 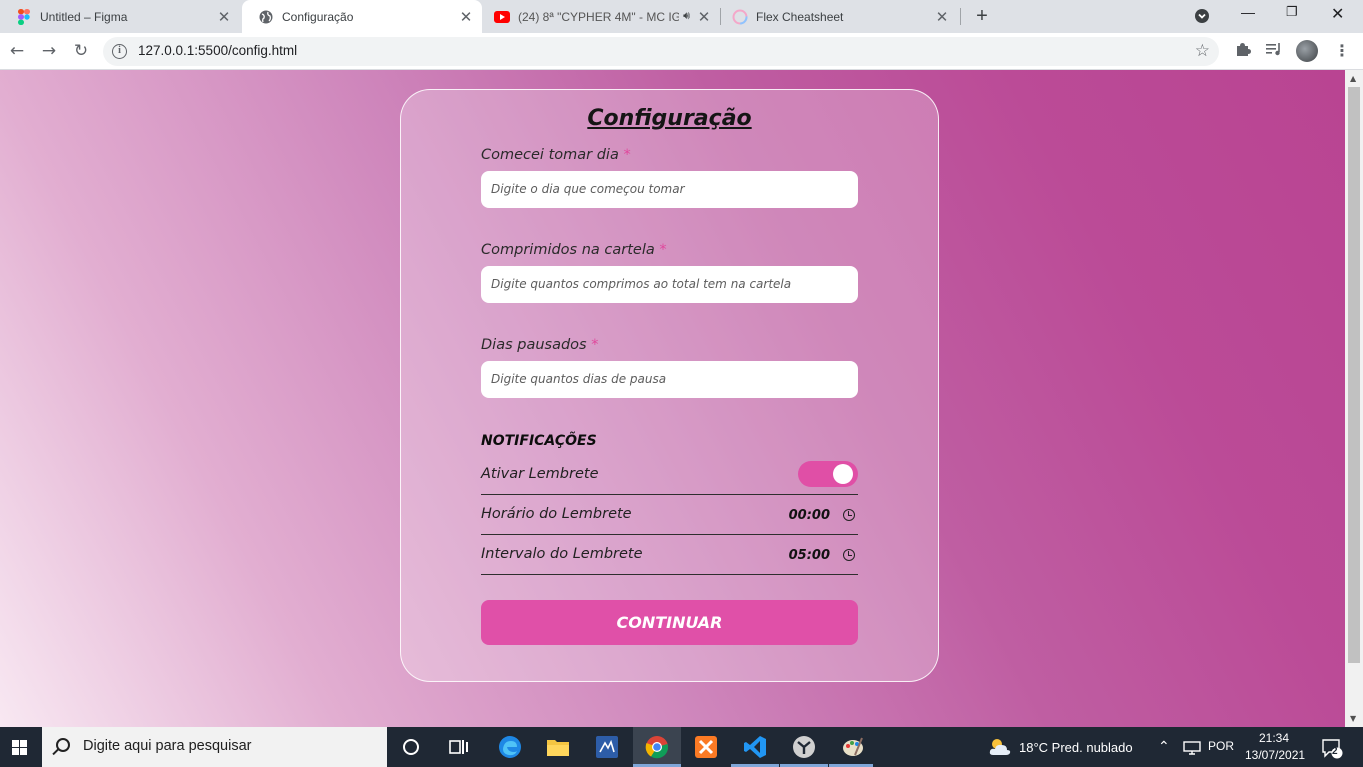 I want to click on flex-icon, so click(x=740, y=17).